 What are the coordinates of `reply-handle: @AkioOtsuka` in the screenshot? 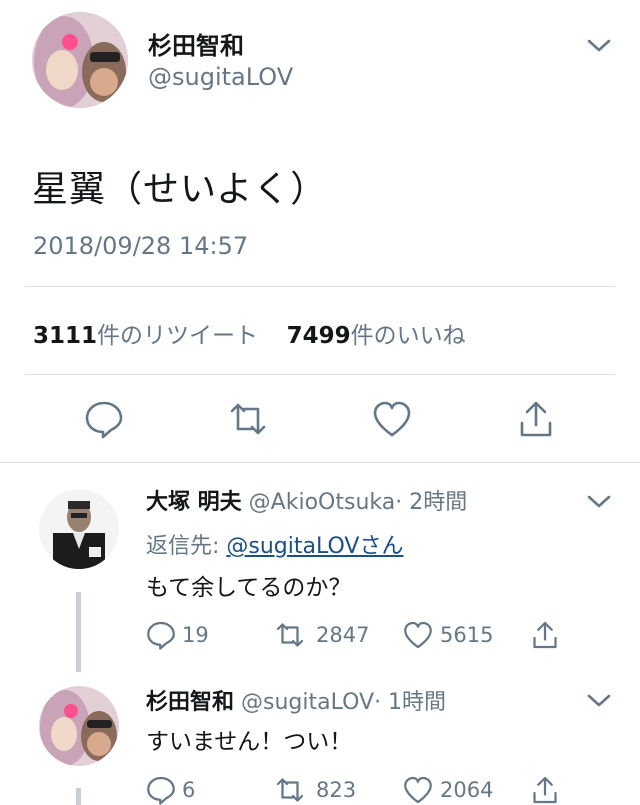 It's located at (322, 502).